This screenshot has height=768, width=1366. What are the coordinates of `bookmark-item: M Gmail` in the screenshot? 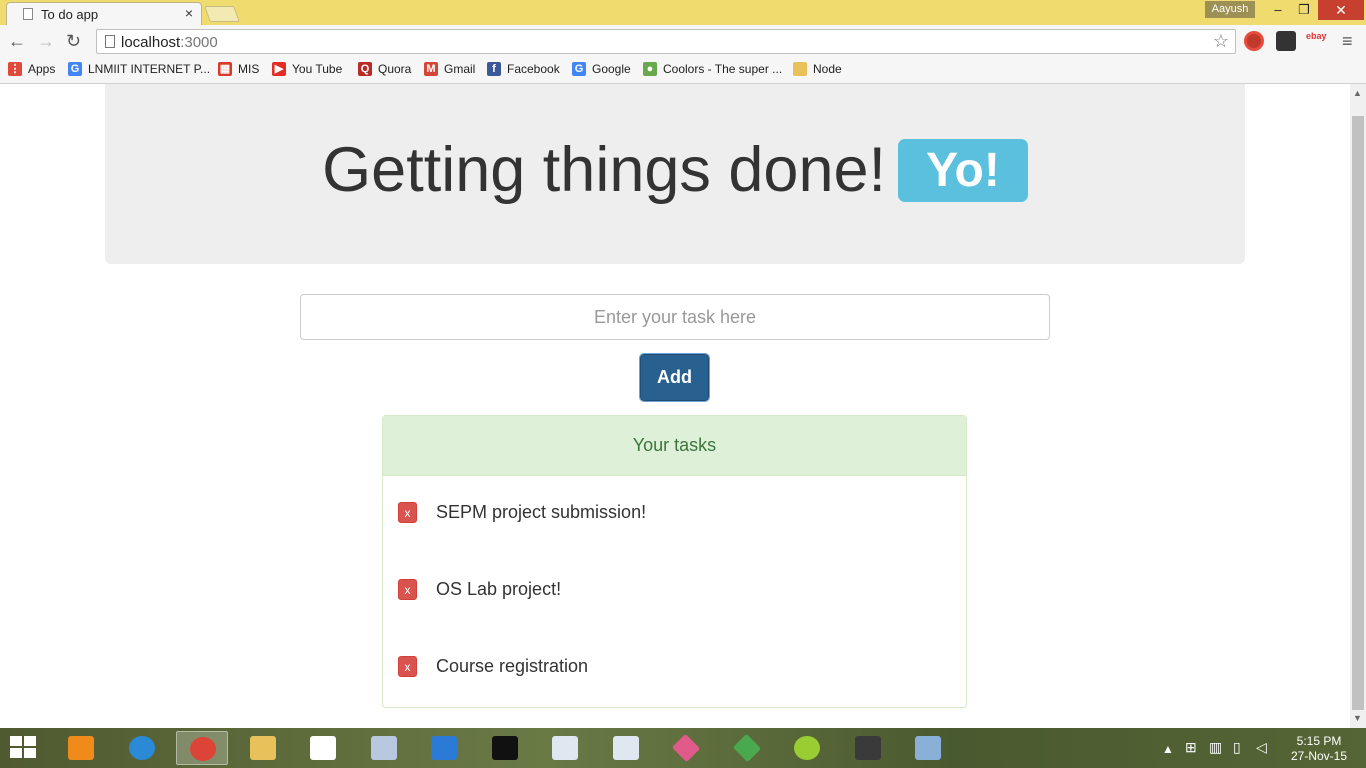 It's located at (449, 69).